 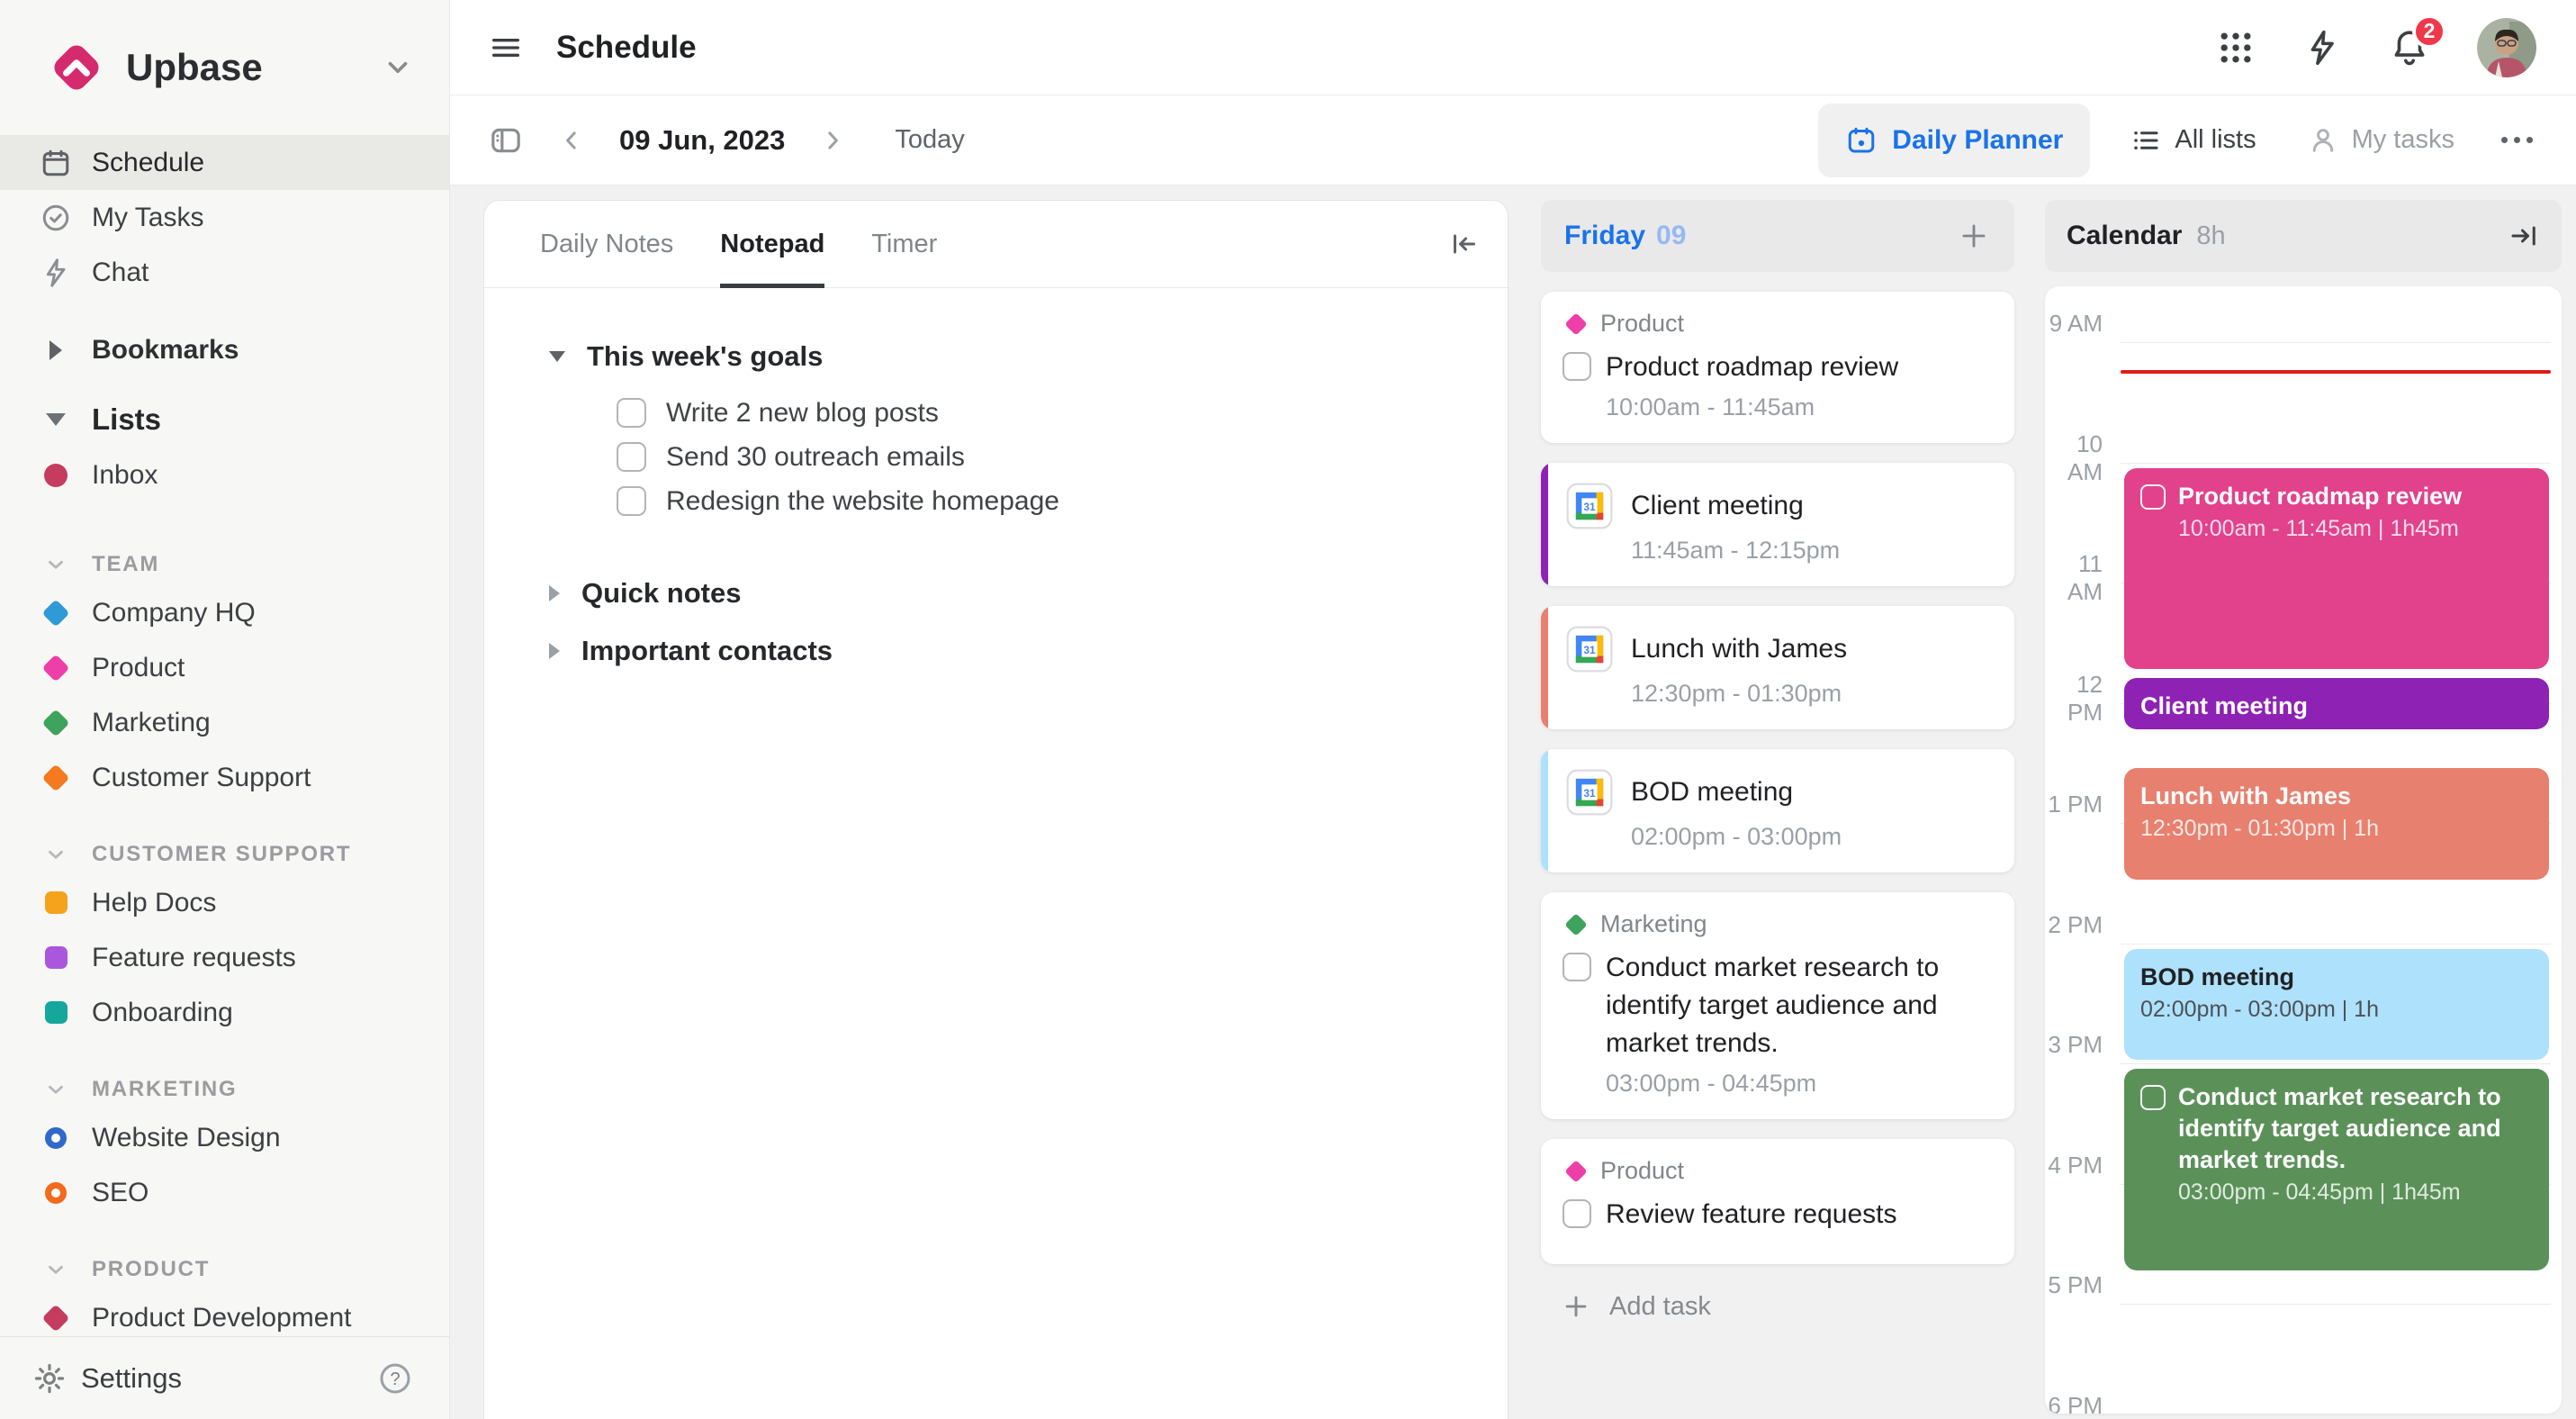 What do you see at coordinates (224, 902) in the screenshot?
I see `sidebar-item-help-docs: Help Docs` at bounding box center [224, 902].